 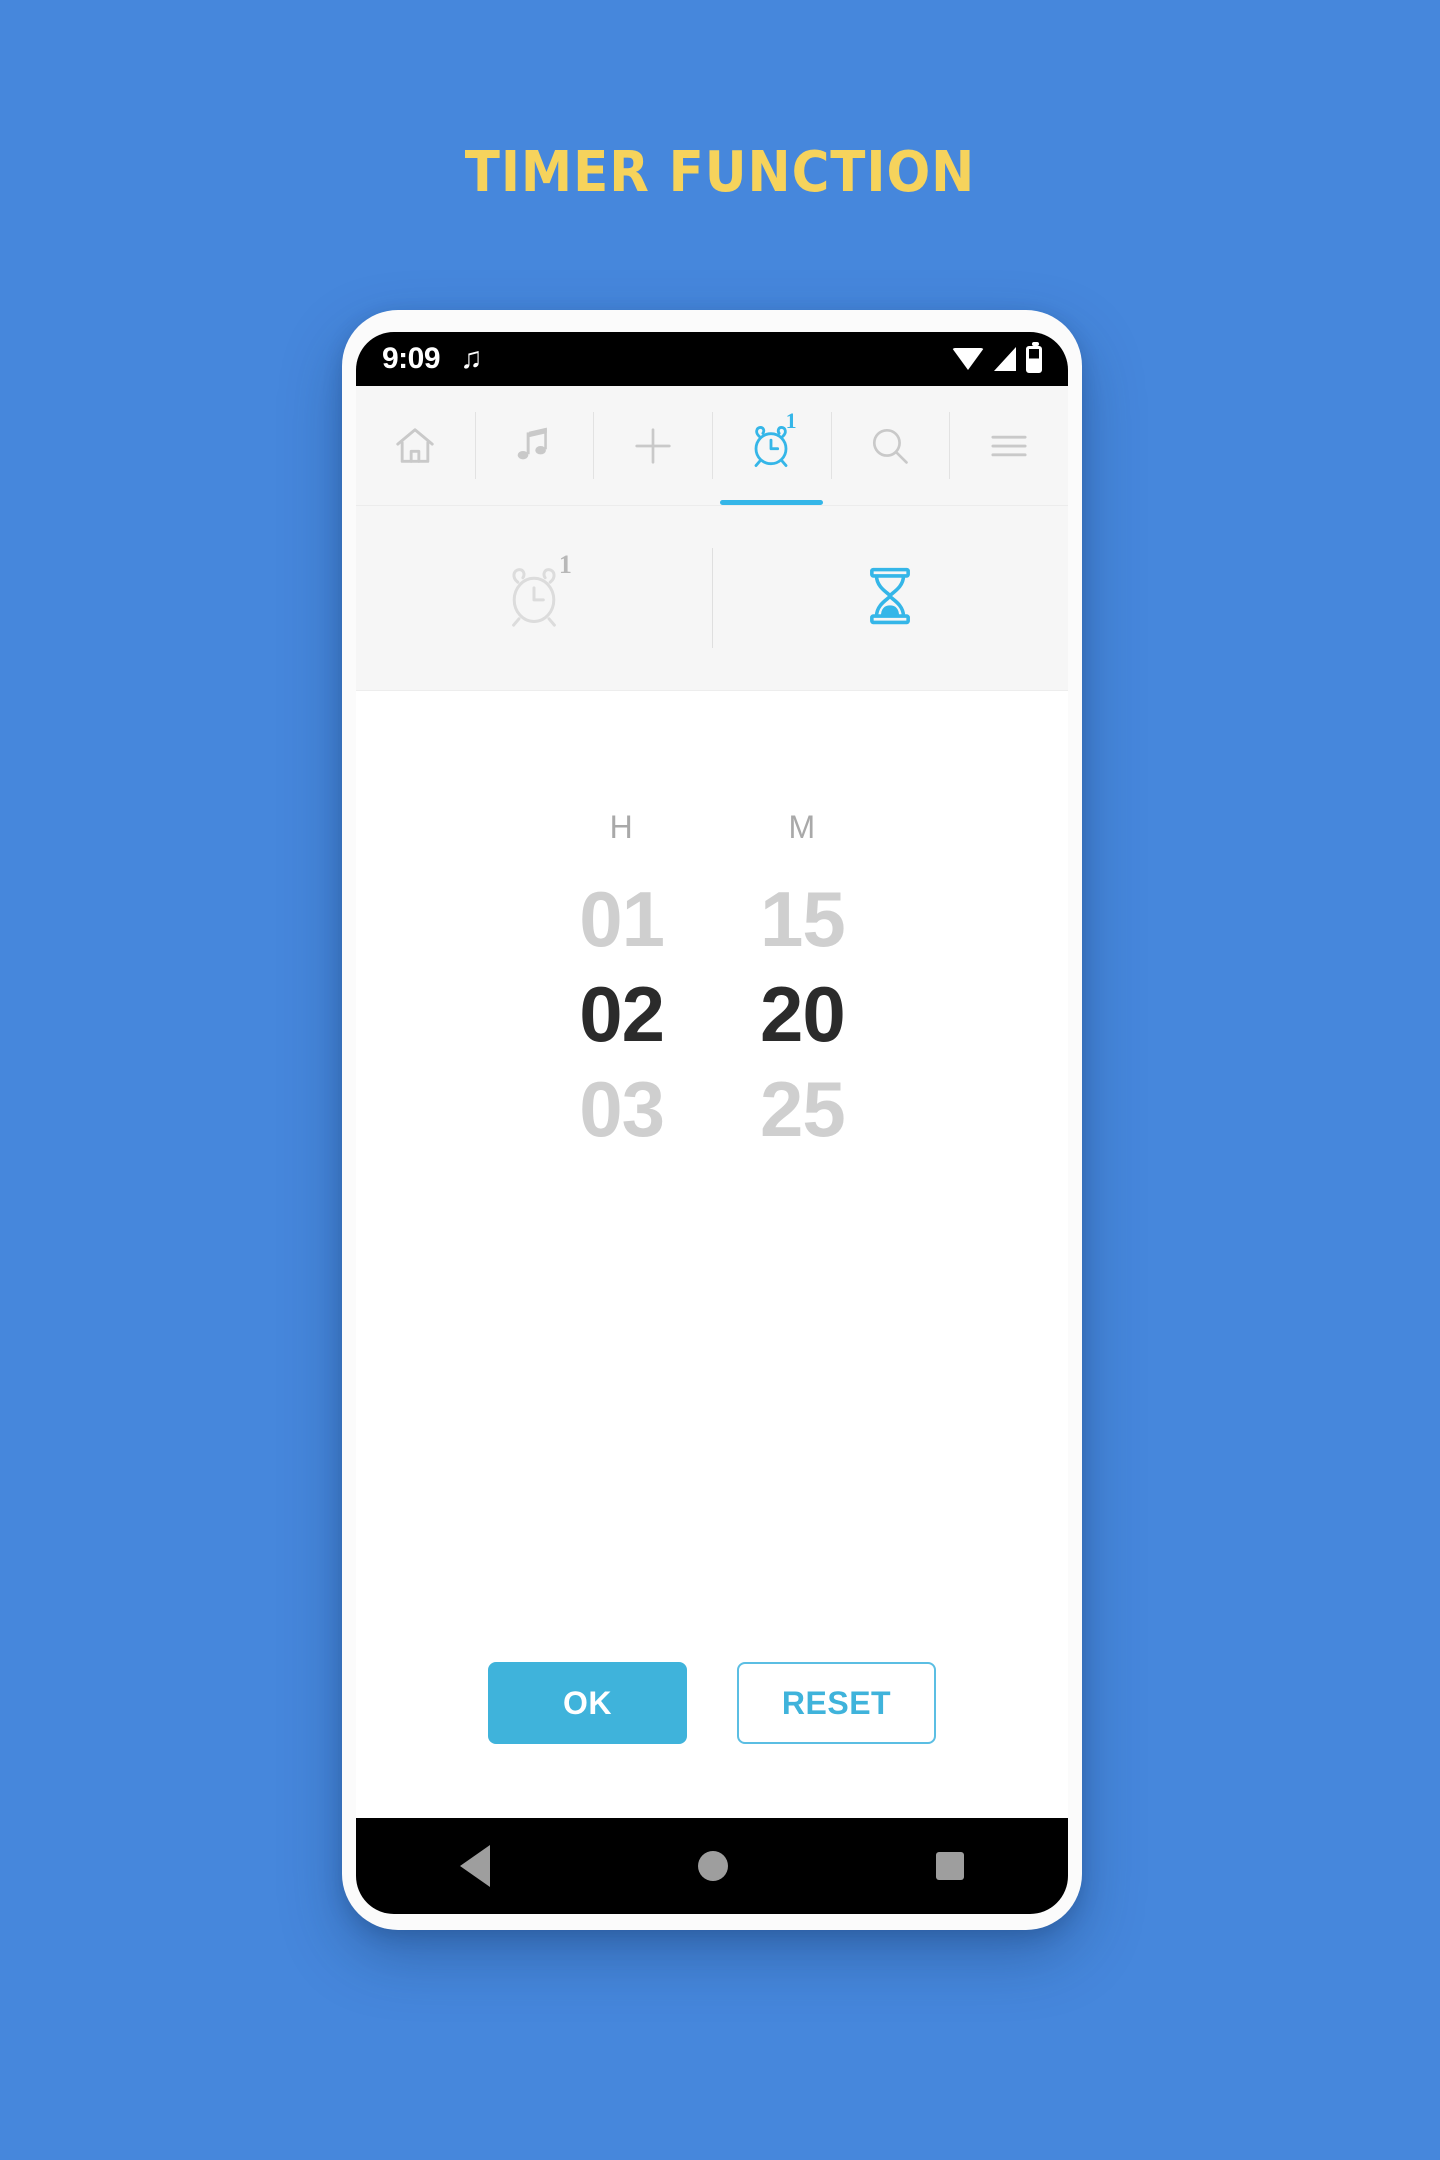 I want to click on hourglass-icon, so click(x=890, y=598).